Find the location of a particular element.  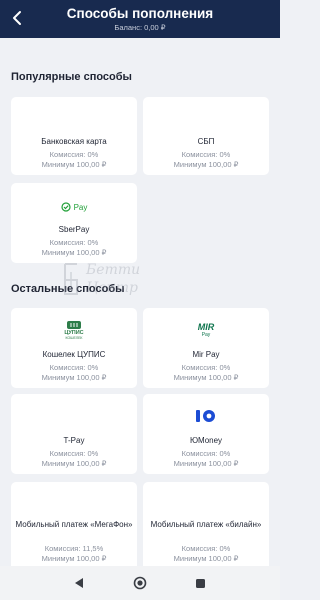

system-nav-bar is located at coordinates (140, 583).